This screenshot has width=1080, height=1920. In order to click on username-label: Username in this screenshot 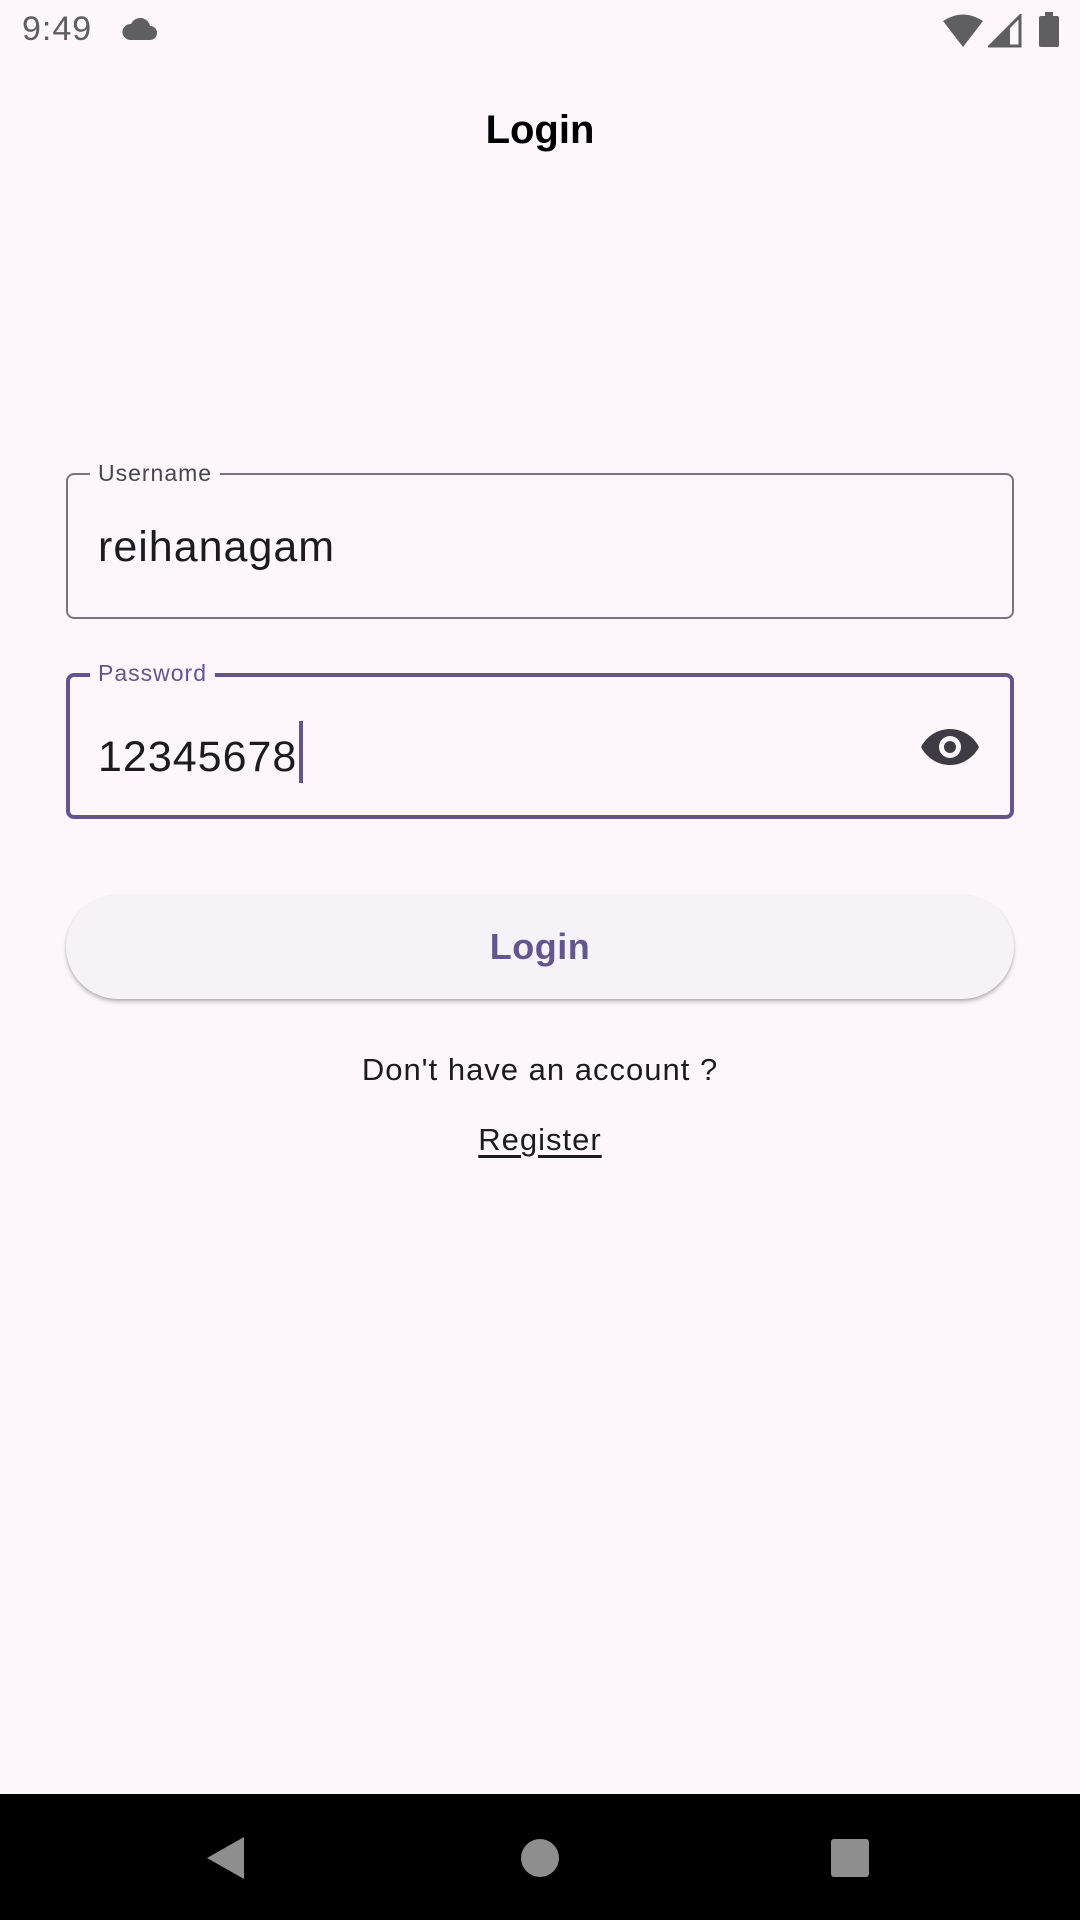, I will do `click(155, 473)`.